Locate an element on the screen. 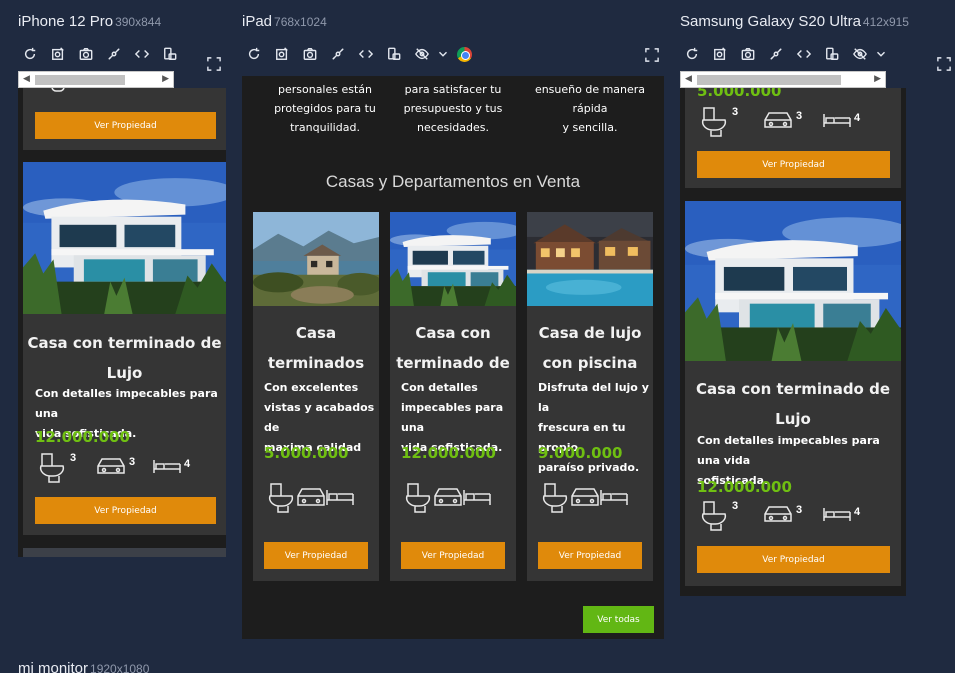 The width and height of the screenshot is (955, 673). bath-count: 3 is located at coordinates (735, 112).